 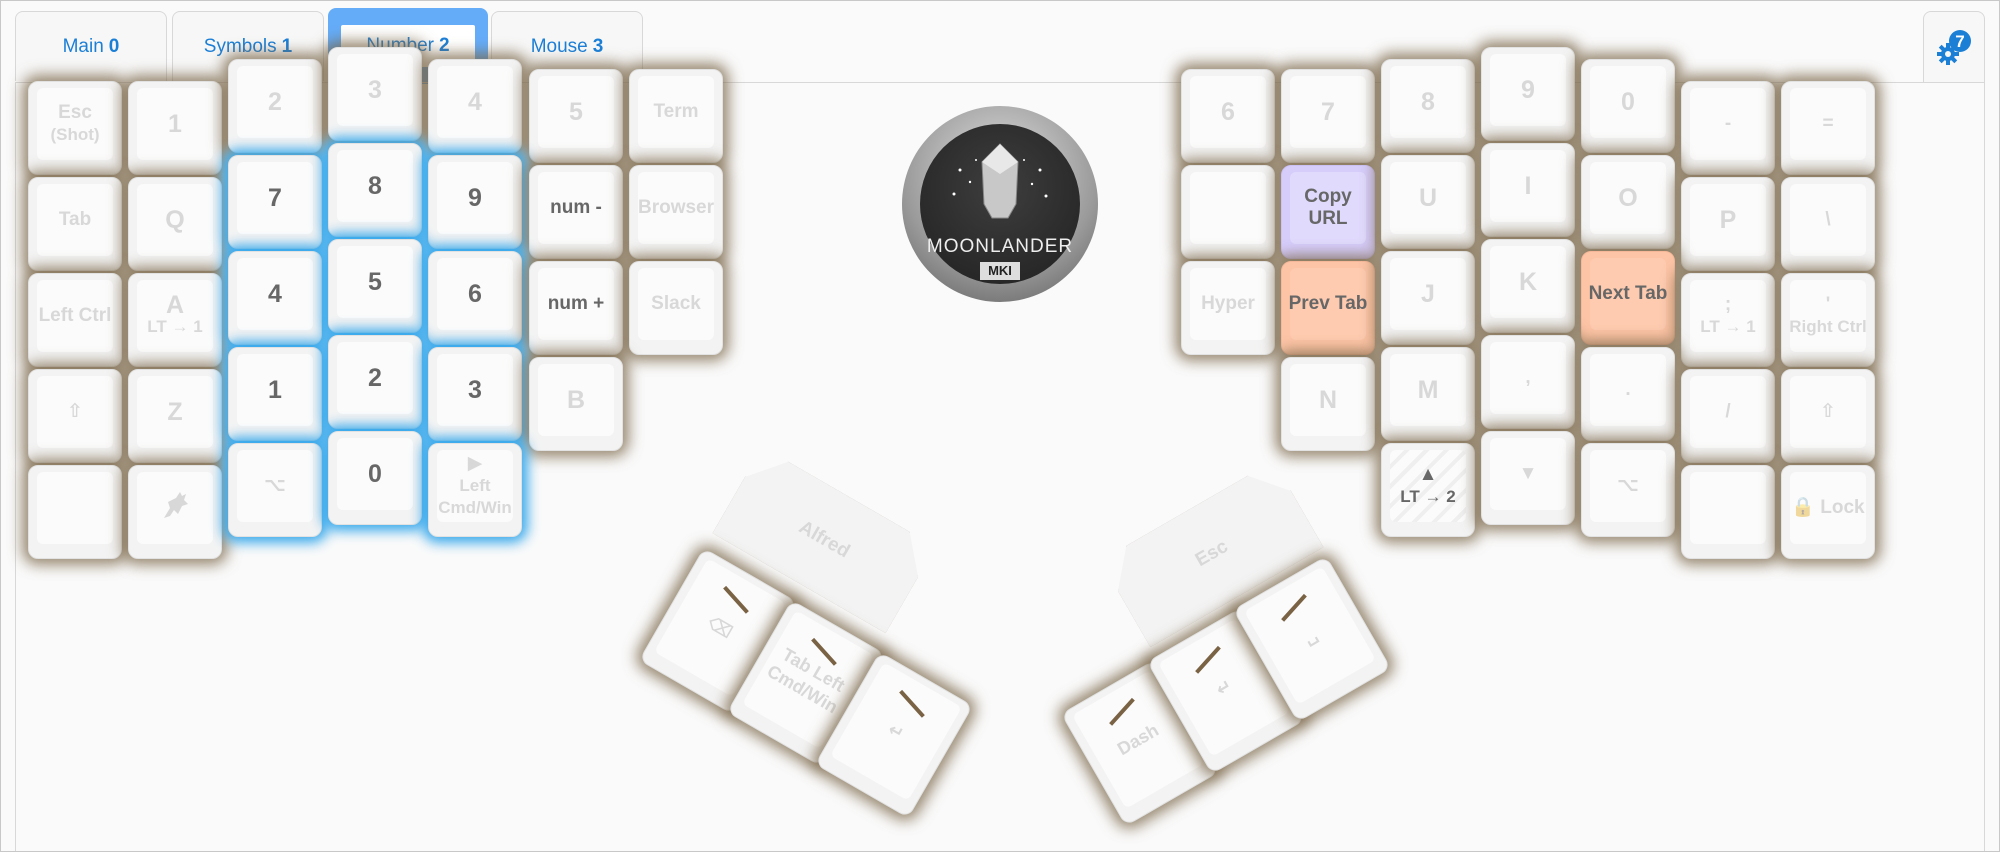 I want to click on right-key: 7, so click(x=1328, y=116).